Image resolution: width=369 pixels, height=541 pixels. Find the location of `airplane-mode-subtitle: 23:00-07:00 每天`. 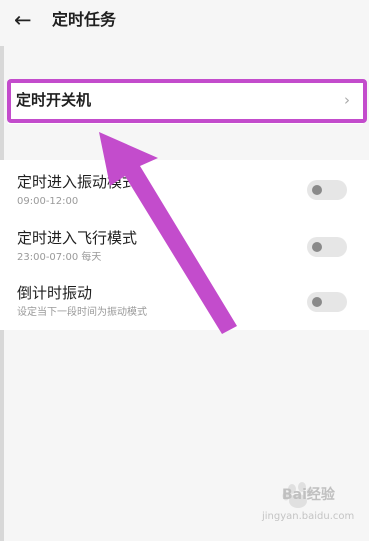

airplane-mode-subtitle: 23:00-07:00 每天 is located at coordinates (59, 257).